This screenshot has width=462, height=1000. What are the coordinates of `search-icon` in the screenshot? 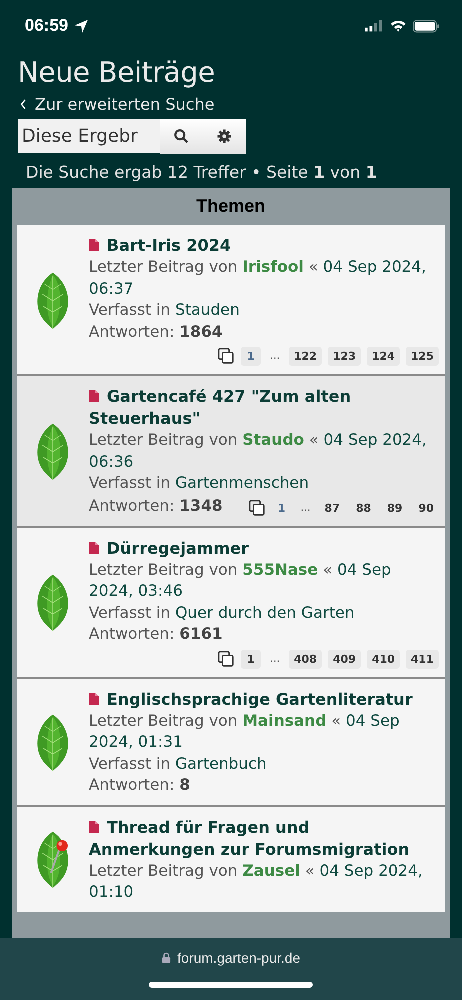 It's located at (181, 136).